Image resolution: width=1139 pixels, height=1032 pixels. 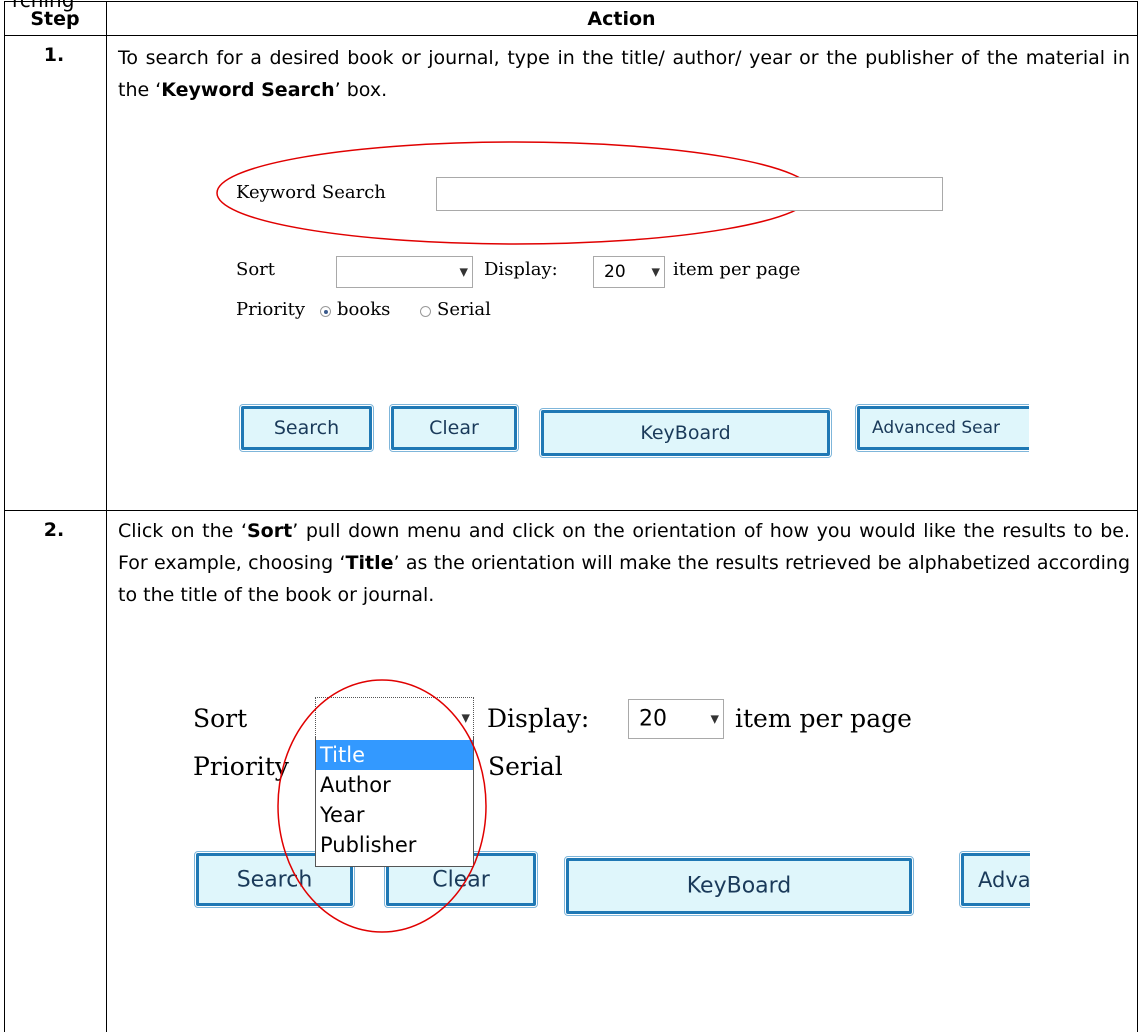 What do you see at coordinates (311, 192) in the screenshot?
I see `keyword-search-label: Keyword Search` at bounding box center [311, 192].